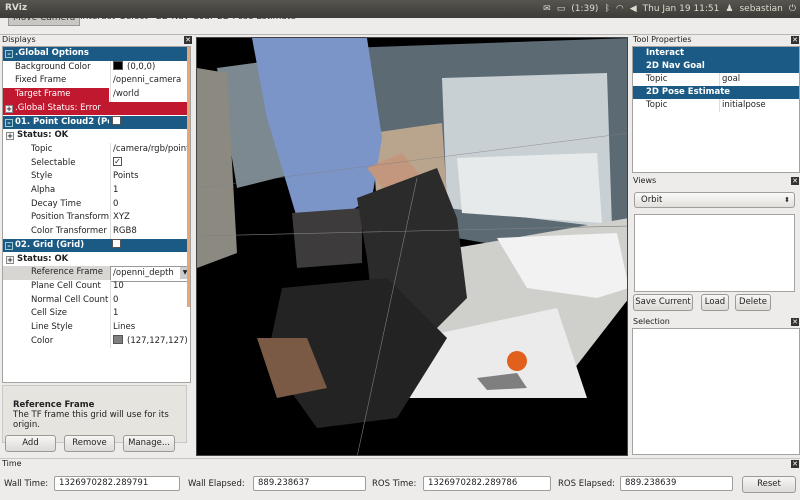 The height and width of the screenshot is (500, 800). Describe the element at coordinates (150, 300) in the screenshot. I see `grid-normal-count-value: 0` at that location.